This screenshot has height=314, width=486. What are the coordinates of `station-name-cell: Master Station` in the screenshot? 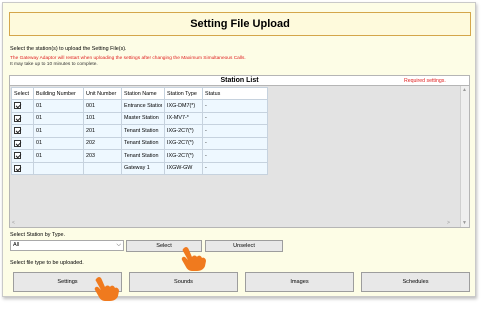 It's located at (143, 118).